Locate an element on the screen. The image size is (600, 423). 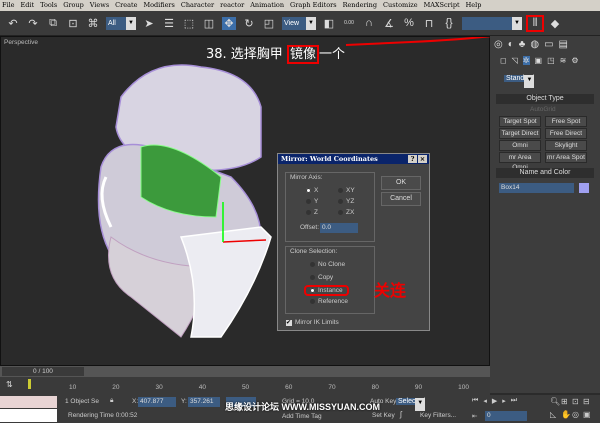
space-warps-icon: ≋ is located at coordinates (563, 60).